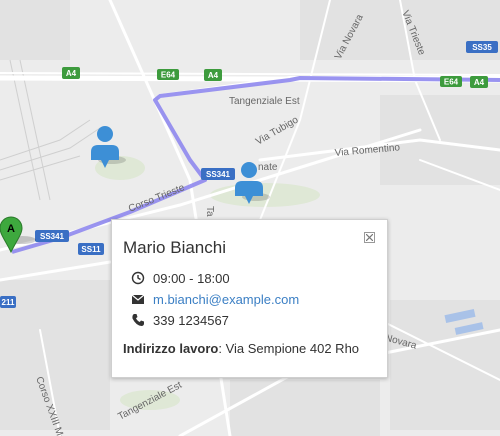 This screenshot has width=500, height=436. What do you see at coordinates (268, 167) in the screenshot?
I see `street-label: nate` at bounding box center [268, 167].